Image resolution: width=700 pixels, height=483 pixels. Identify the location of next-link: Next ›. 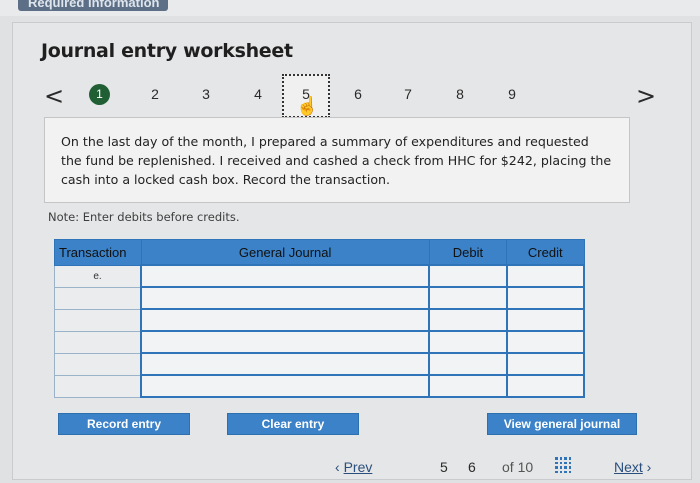
(632, 467).